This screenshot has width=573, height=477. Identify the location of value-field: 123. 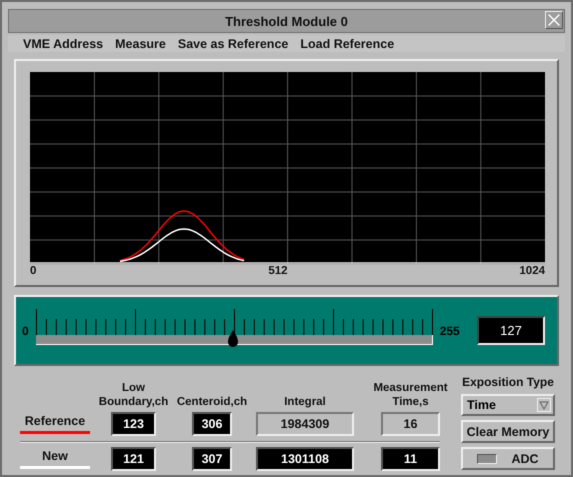
(133, 424).